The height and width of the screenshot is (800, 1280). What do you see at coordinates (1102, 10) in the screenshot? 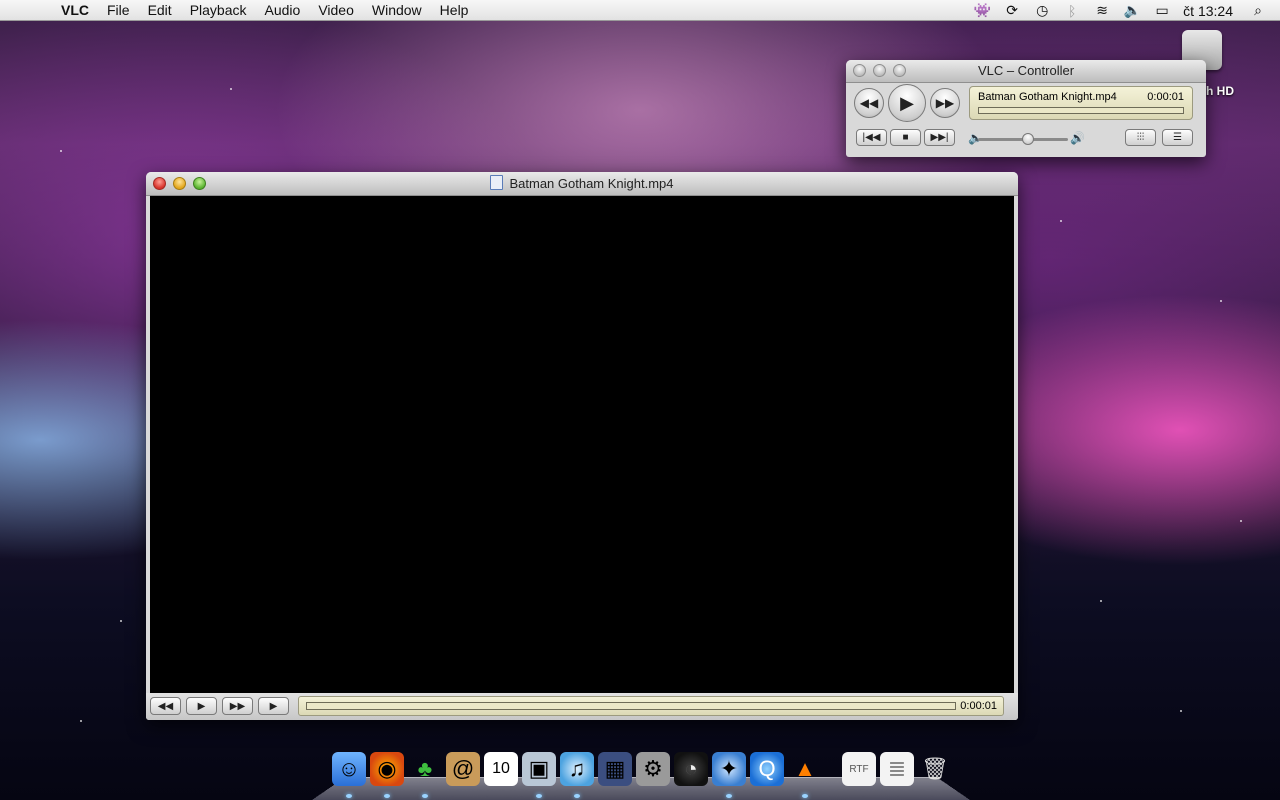
I see `wifi-icon: ≋` at bounding box center [1102, 10].